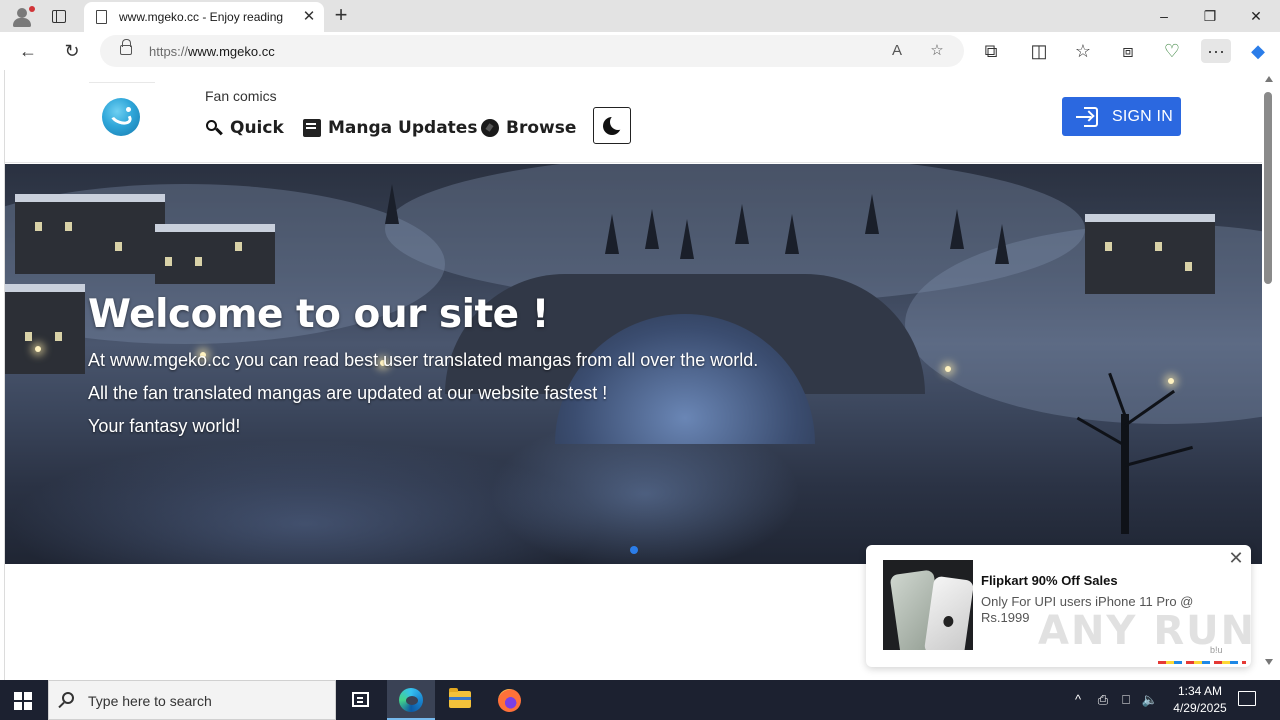  I want to click on scrollbar-thumb, so click(1268, 188).